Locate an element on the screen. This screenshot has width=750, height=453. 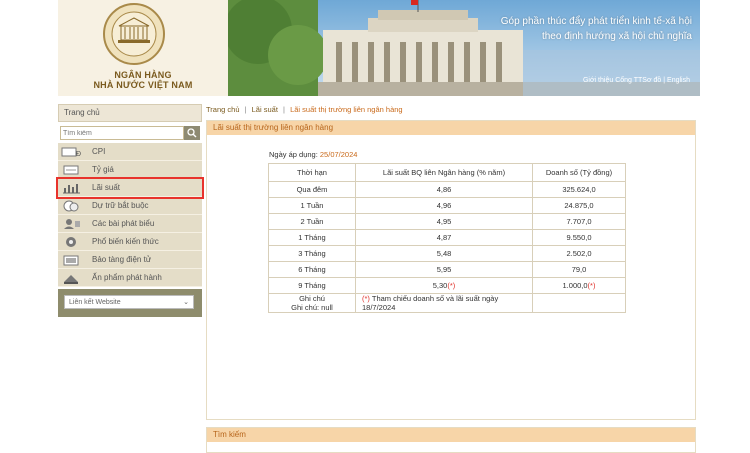
search-panel-title: Tìm kiếm is located at coordinates (451, 435).